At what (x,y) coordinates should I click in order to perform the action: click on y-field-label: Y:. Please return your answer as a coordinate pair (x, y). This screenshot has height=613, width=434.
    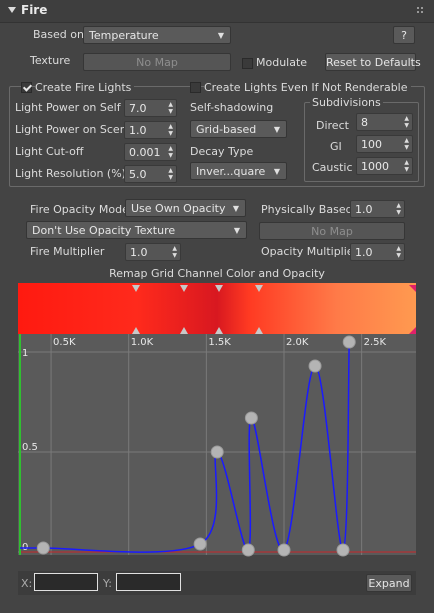
    Looking at the image, I should click on (107, 583).